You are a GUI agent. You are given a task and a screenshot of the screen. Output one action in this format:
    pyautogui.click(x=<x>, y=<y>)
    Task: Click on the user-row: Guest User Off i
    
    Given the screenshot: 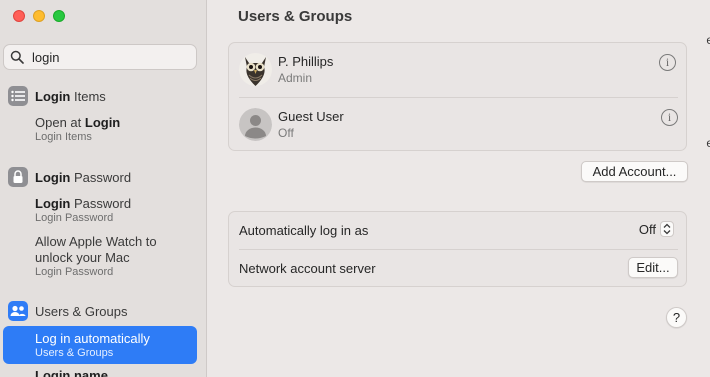 What is the action you would take?
    pyautogui.click(x=458, y=124)
    